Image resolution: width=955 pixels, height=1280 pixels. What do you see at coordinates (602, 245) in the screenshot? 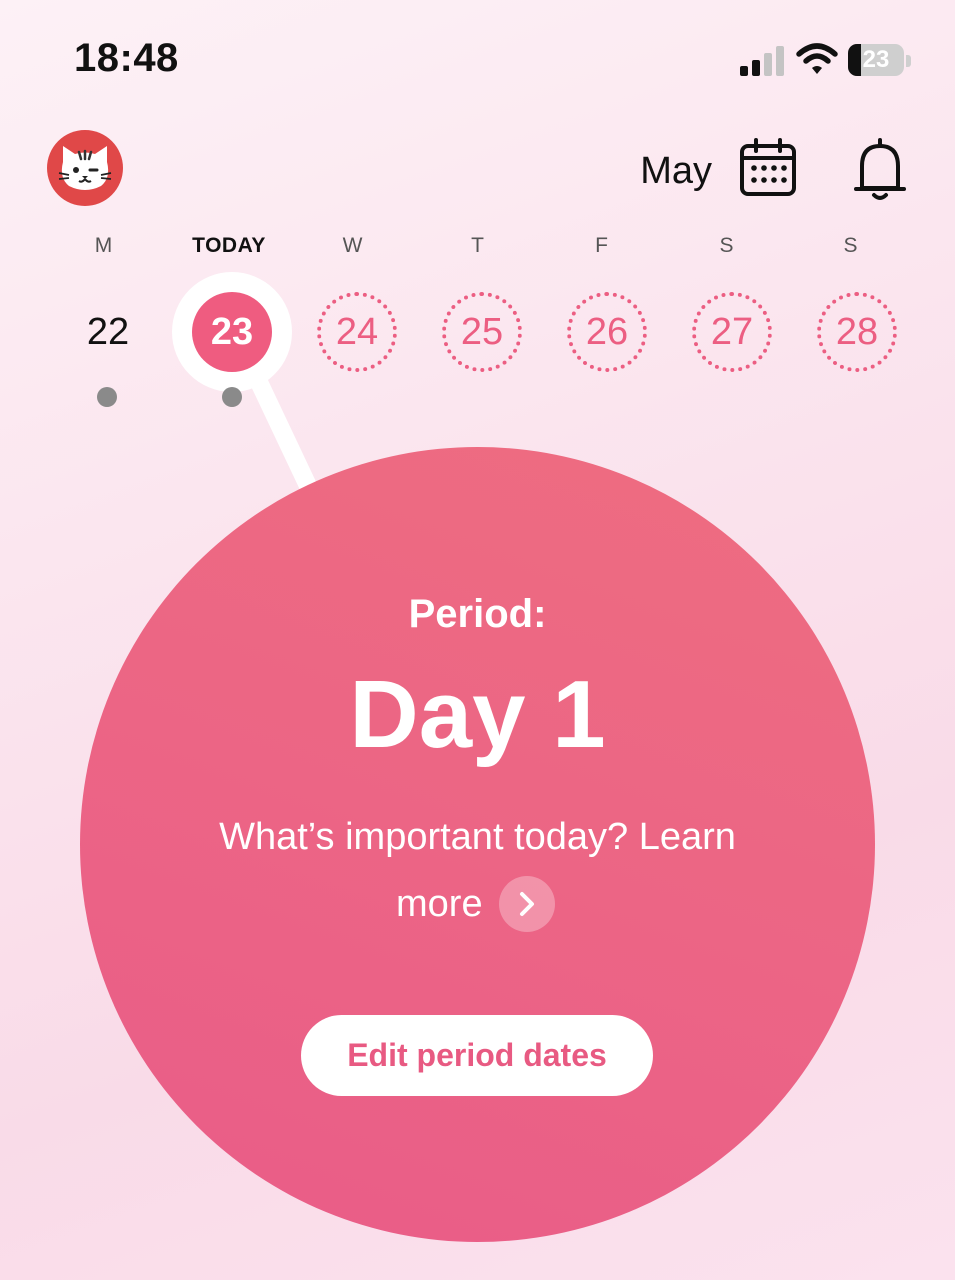
I see `weekday-label-fri: F` at bounding box center [602, 245].